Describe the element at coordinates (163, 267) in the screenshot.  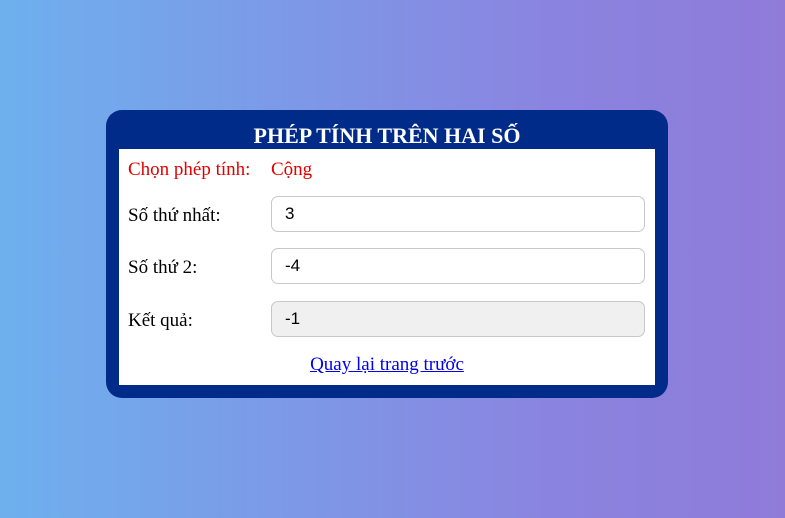
I see `second-number-label: Số thứ 2:` at that location.